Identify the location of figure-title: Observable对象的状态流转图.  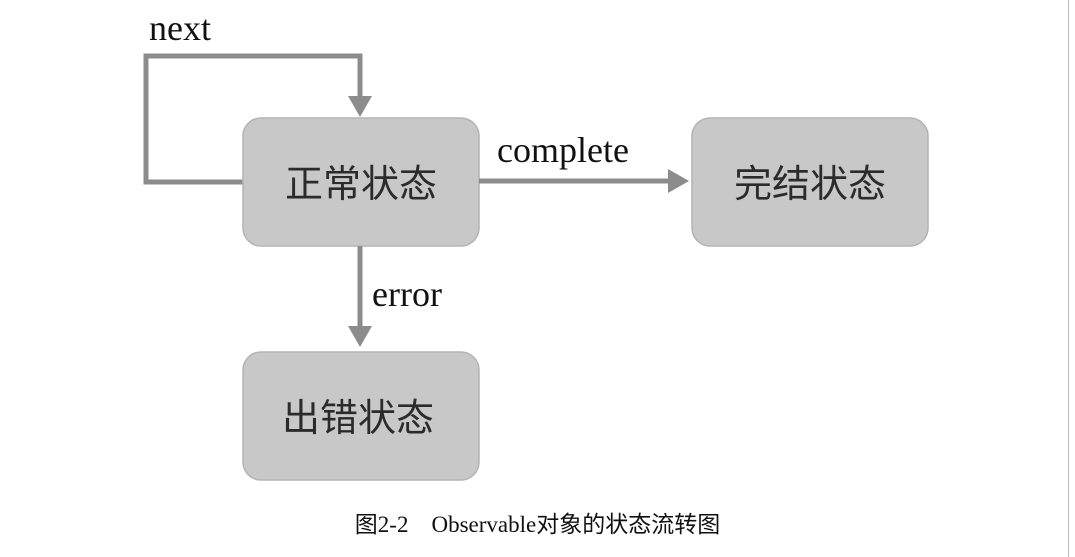
(576, 524).